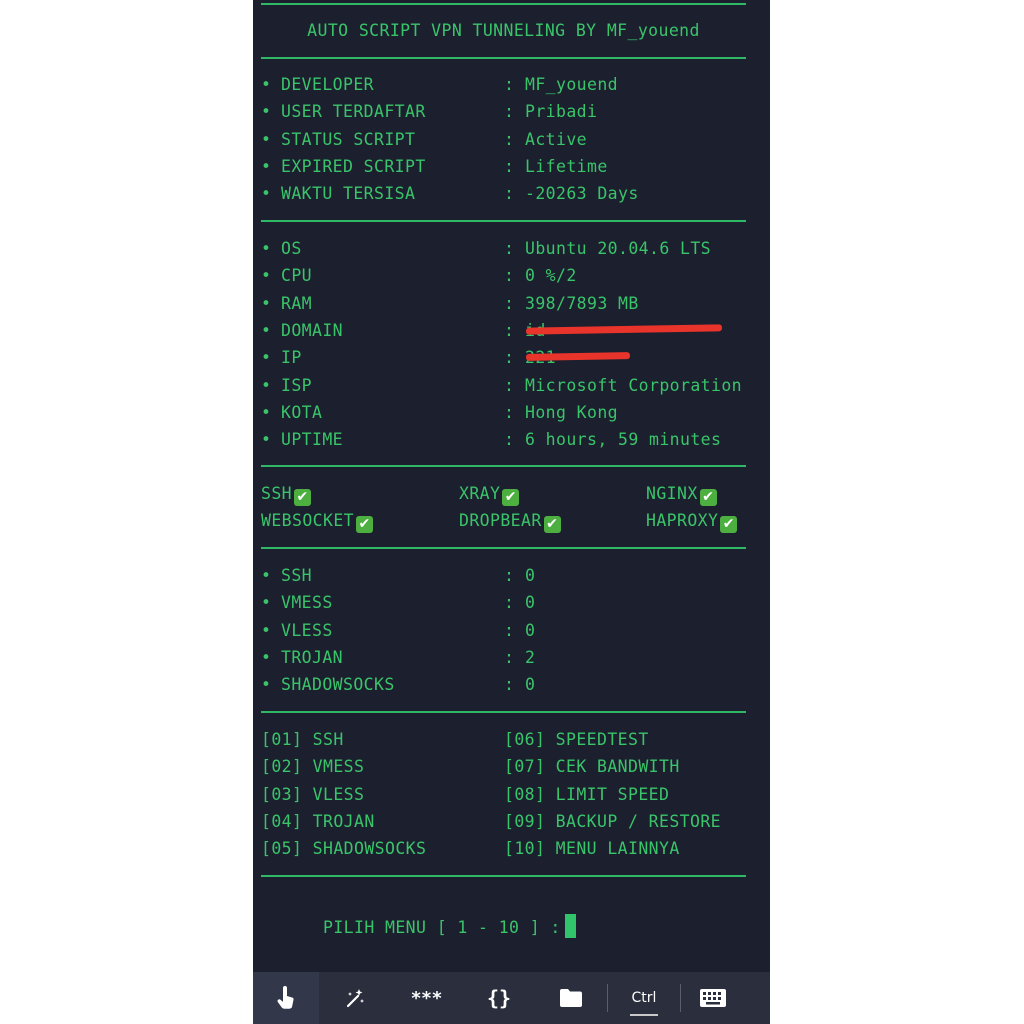 The image size is (1024, 1024). Describe the element at coordinates (302, 740) in the screenshot. I see `menu-option-1: [01] SSH` at that location.